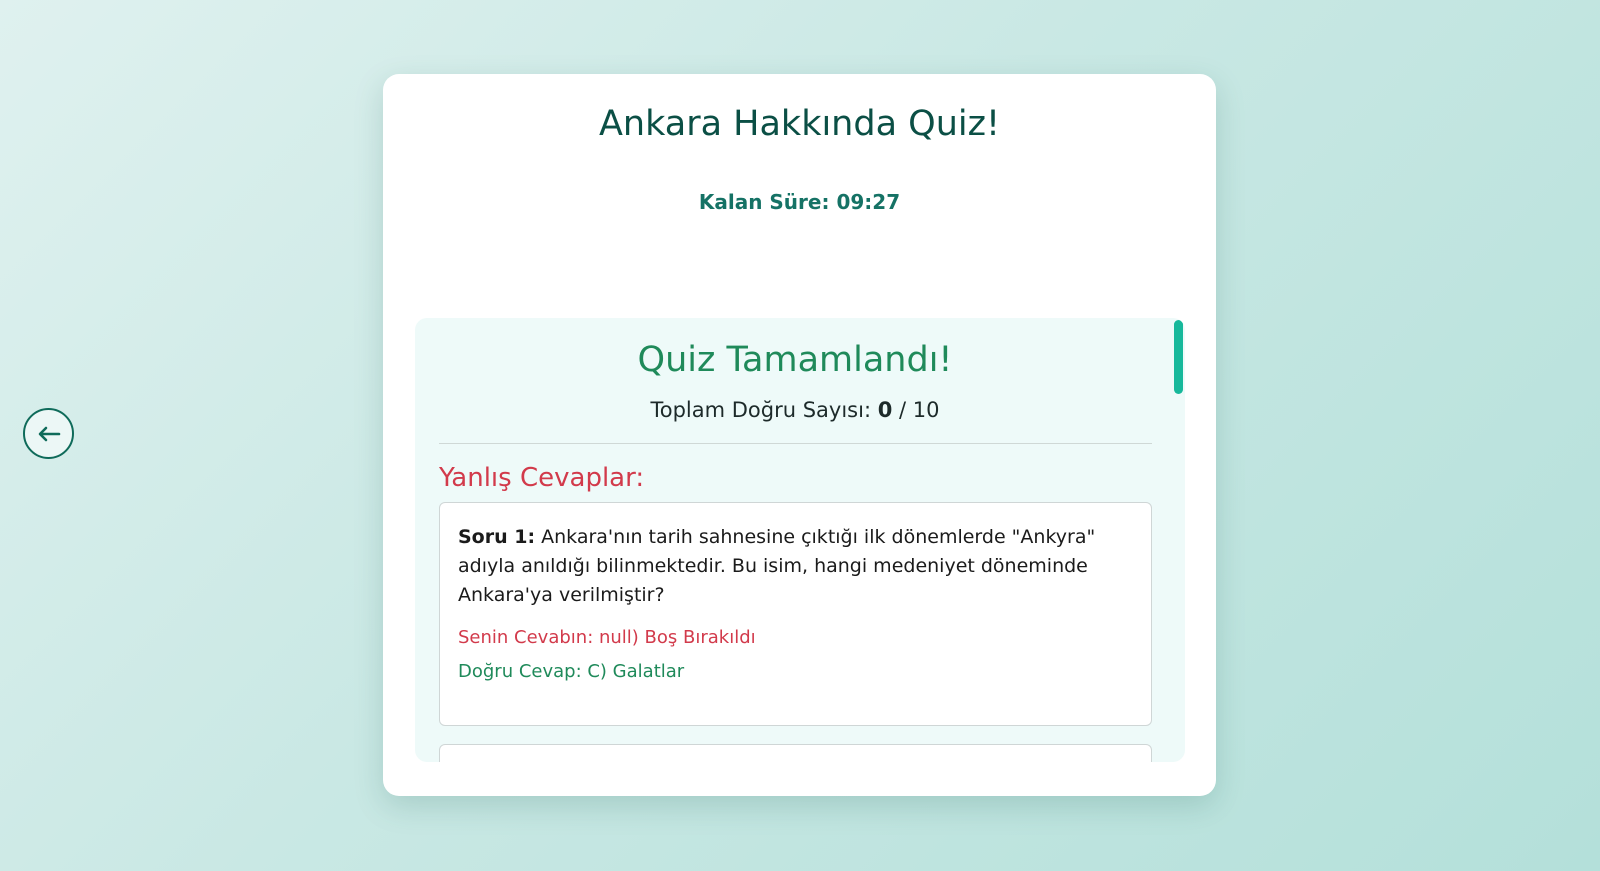 This screenshot has height=871, width=1600. I want to click on scrollbar, so click(1178, 357).